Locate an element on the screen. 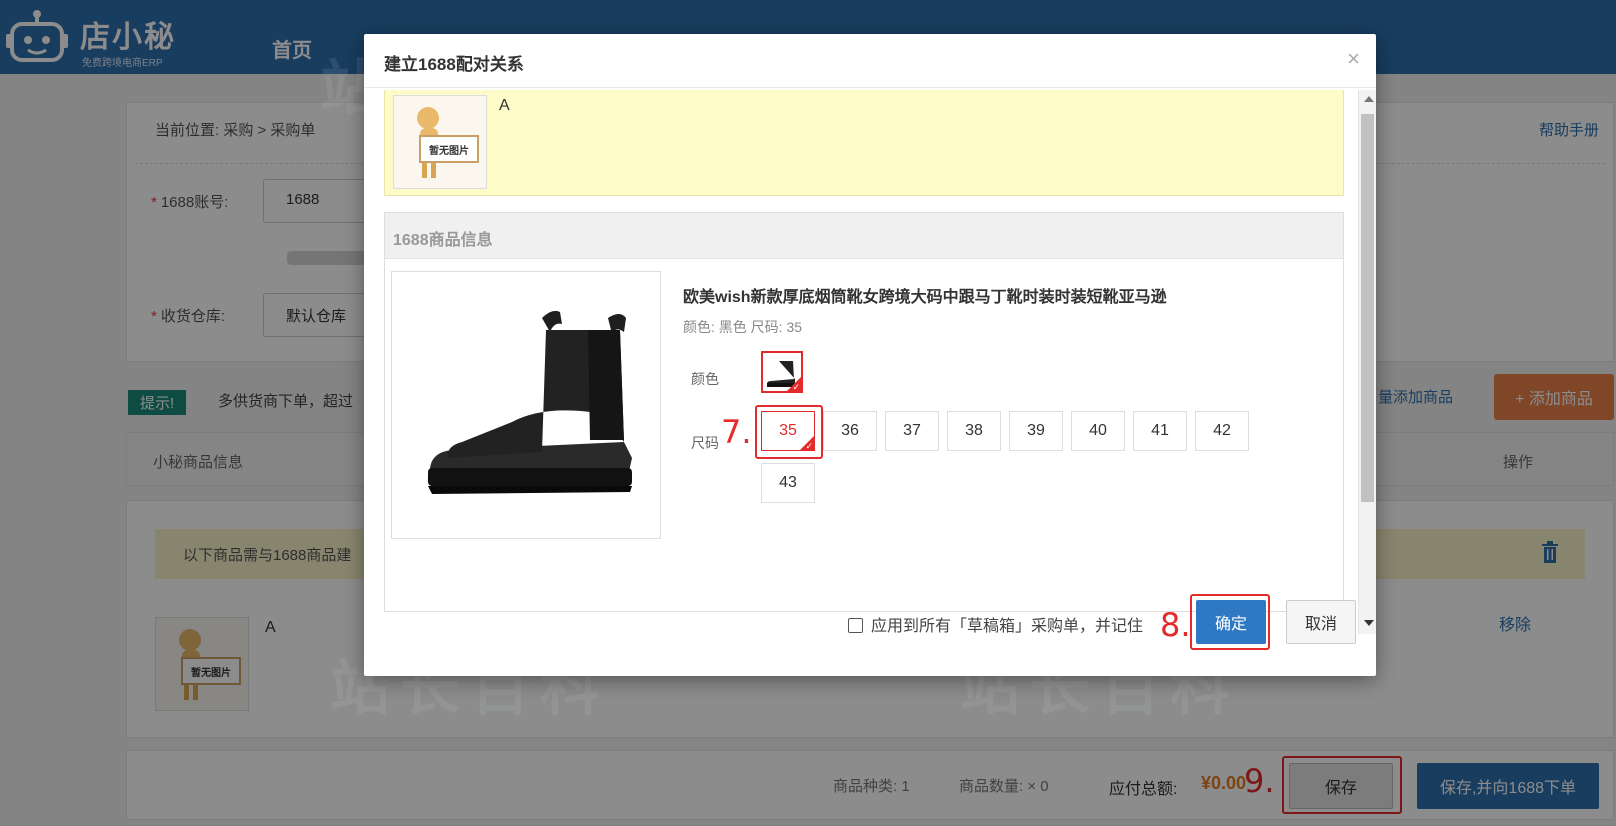  size-option-42: 42 is located at coordinates (1222, 431).